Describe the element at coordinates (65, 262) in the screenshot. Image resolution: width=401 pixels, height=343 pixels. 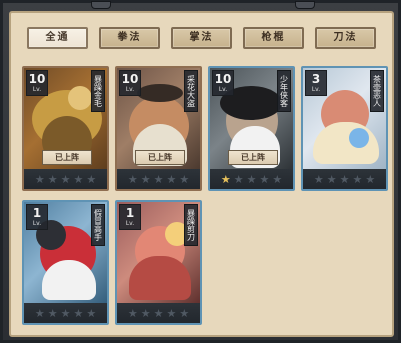
I see `hero-card: 1 Lv. 假冒高手 ★ ★ ★ ★ ★` at that location.